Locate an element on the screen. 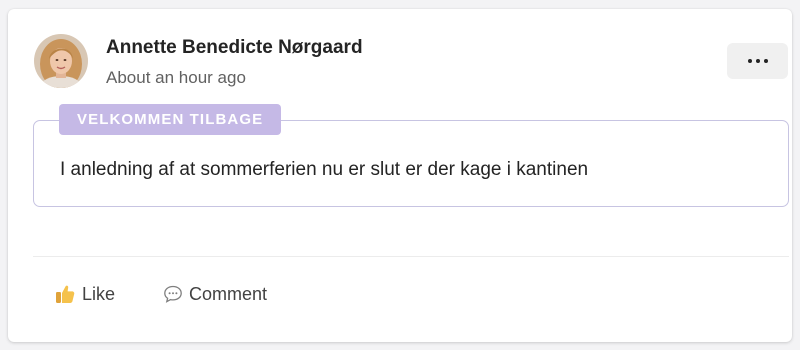  divider is located at coordinates (411, 256).